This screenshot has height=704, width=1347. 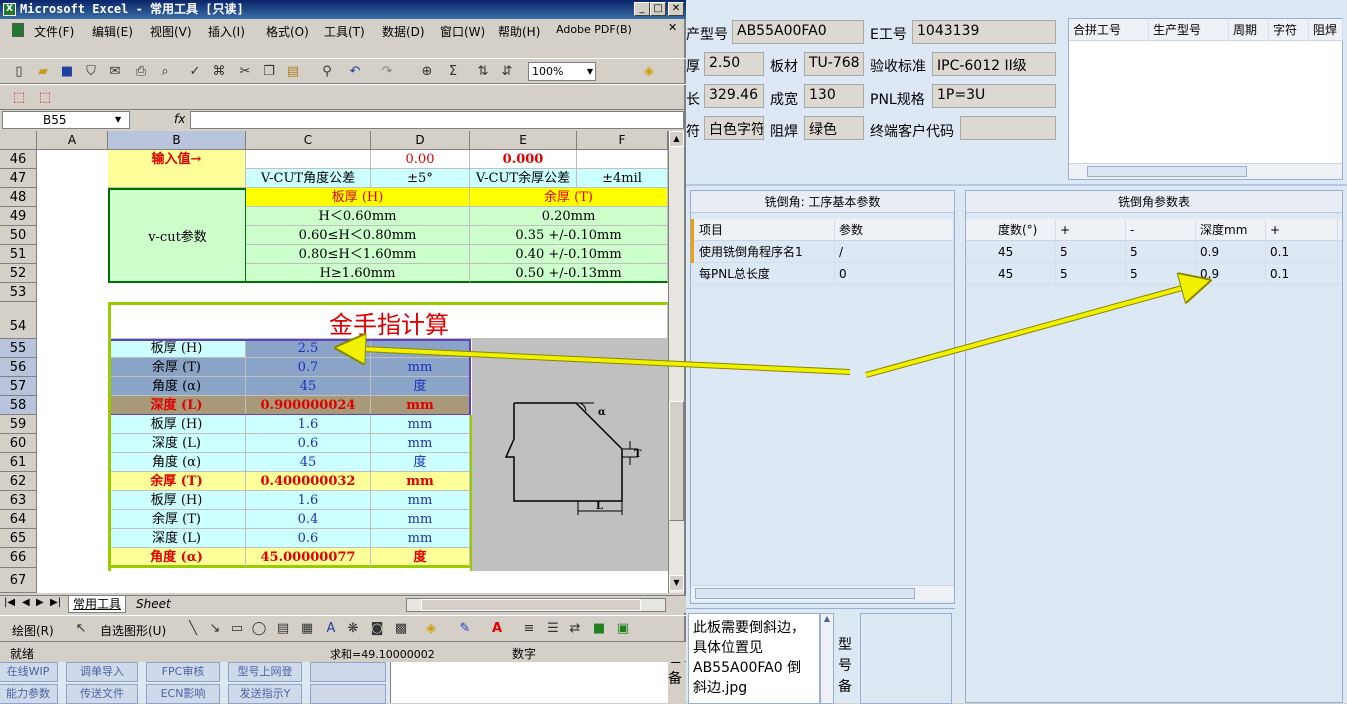 What do you see at coordinates (596, 361) in the screenshot?
I see `arrow-to-excel` at bounding box center [596, 361].